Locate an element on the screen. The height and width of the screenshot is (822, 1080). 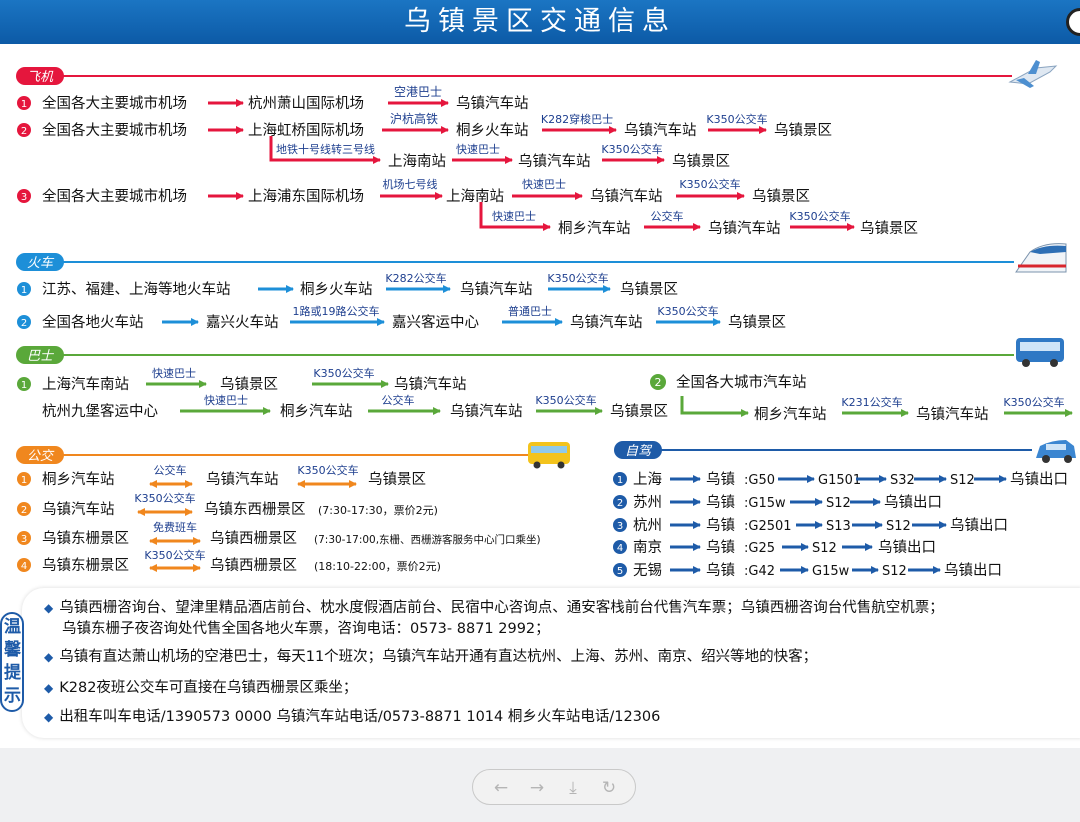
transport-label: 免费班车 is located at coordinates (175, 527).